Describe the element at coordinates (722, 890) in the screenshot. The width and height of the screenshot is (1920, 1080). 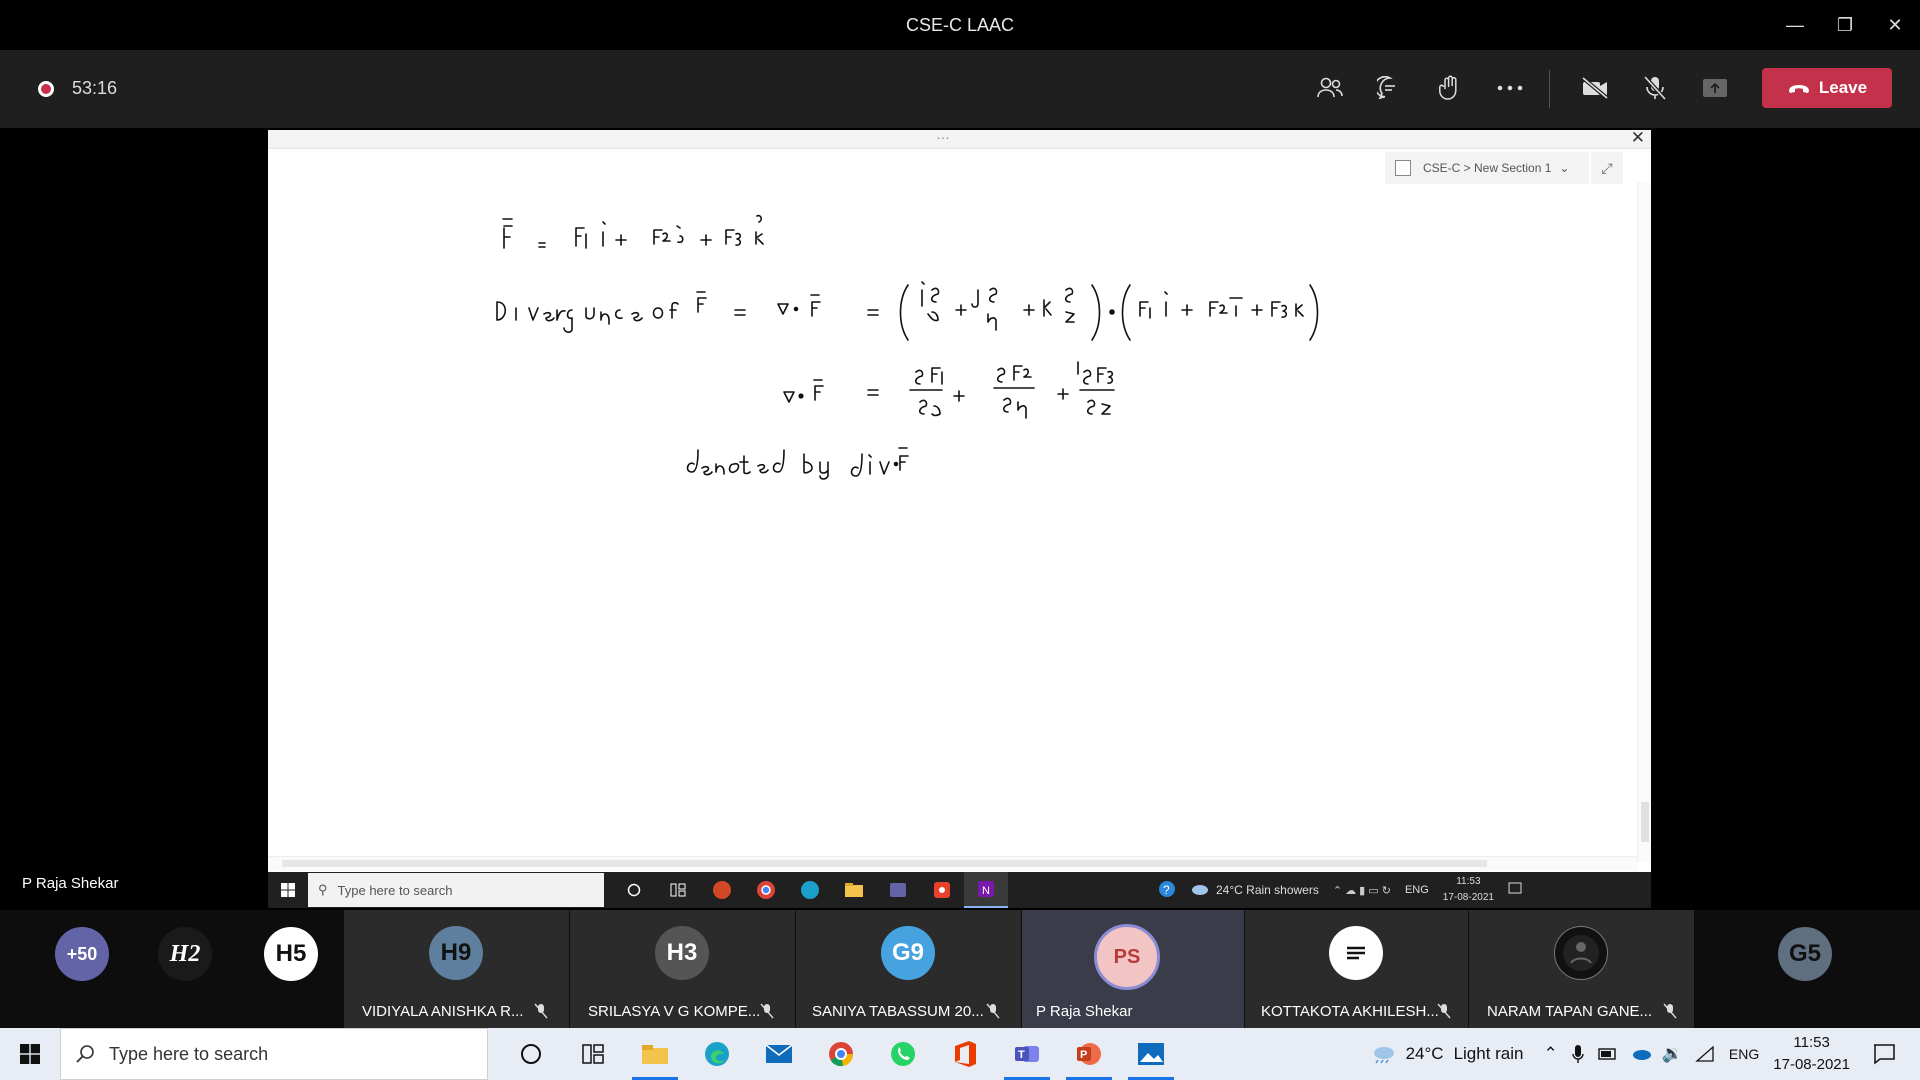
I see `powerpoint-icon` at that location.